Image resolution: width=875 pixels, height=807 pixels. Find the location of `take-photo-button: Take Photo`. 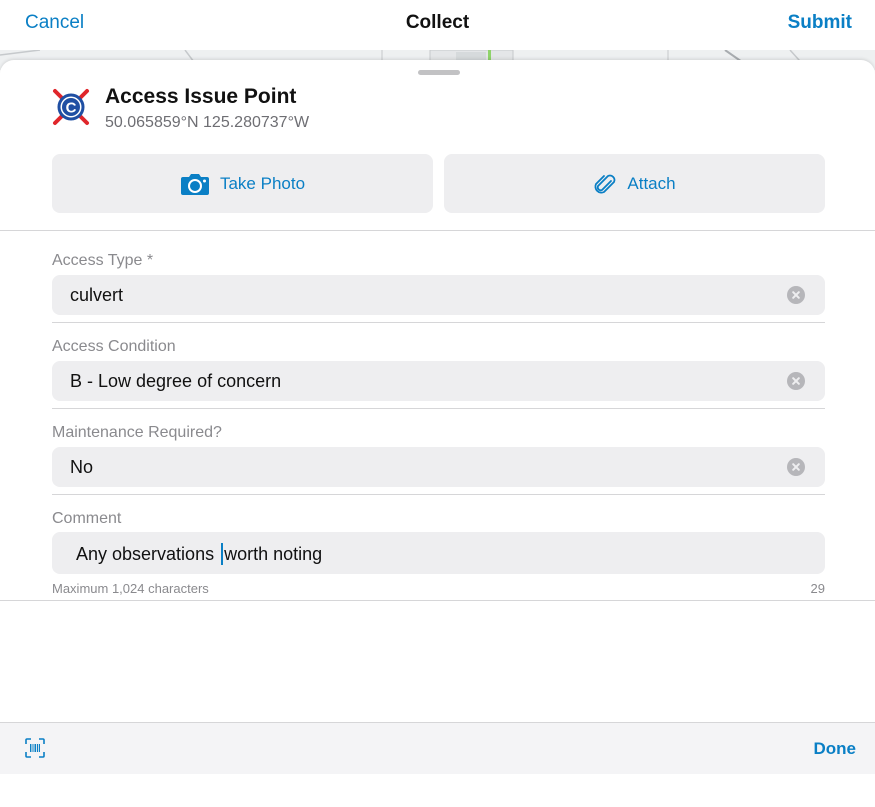

take-photo-button: Take Photo is located at coordinates (242, 183).